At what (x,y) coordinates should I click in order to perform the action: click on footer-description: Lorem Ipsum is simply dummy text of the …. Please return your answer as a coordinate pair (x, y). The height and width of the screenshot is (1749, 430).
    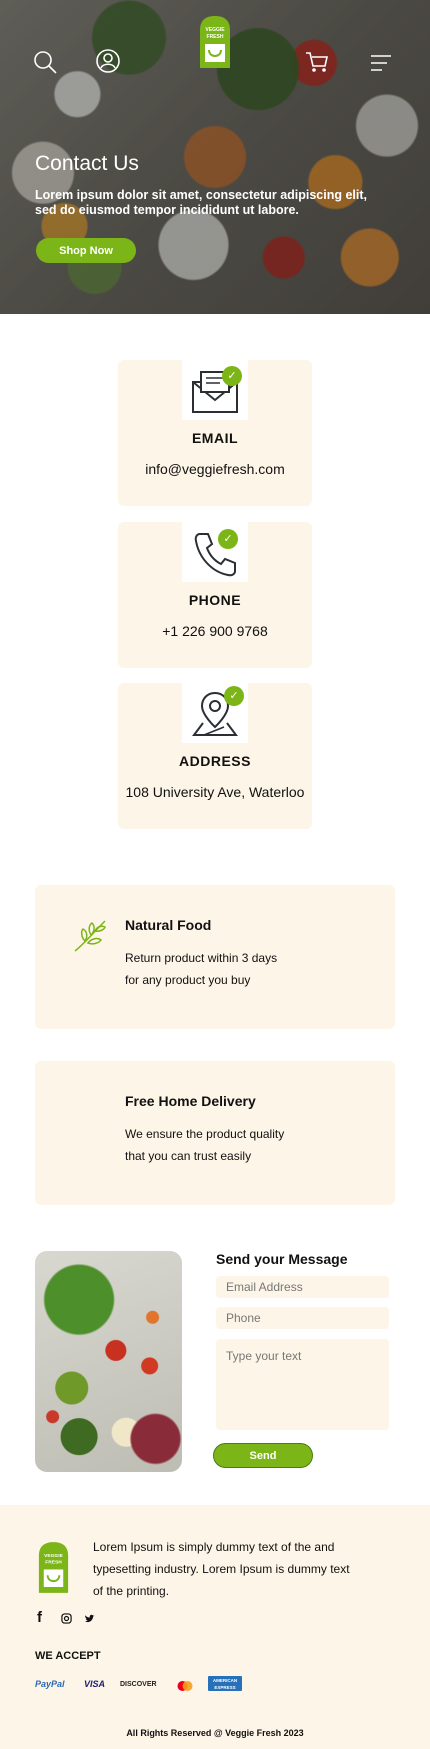
    Looking at the image, I should click on (221, 1569).